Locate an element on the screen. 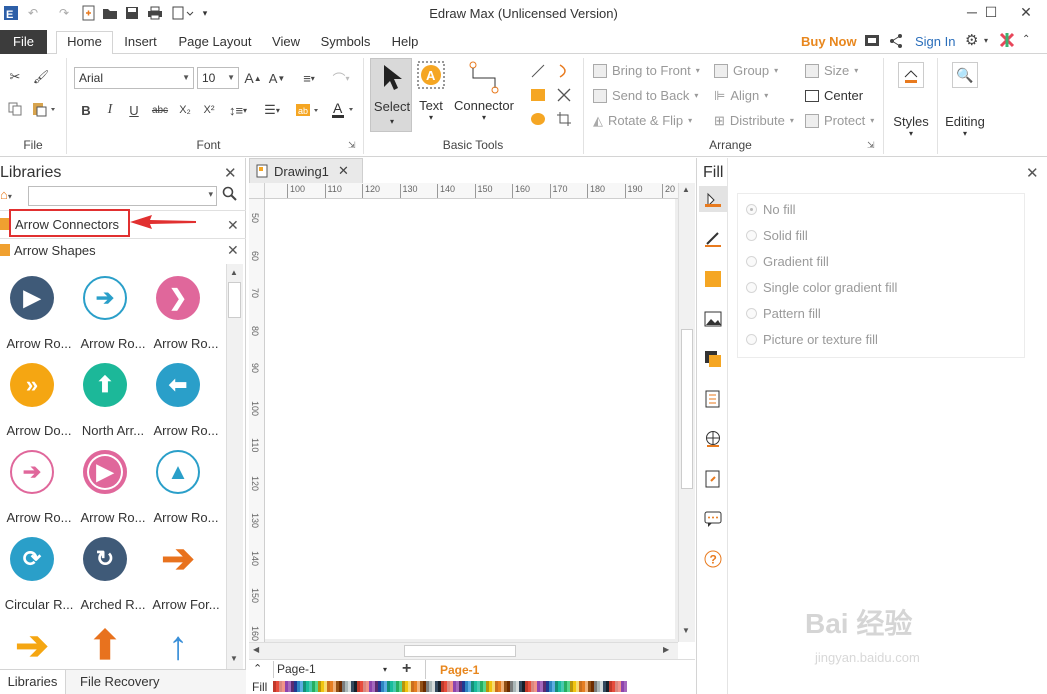  share-icon is located at coordinates (896, 42).